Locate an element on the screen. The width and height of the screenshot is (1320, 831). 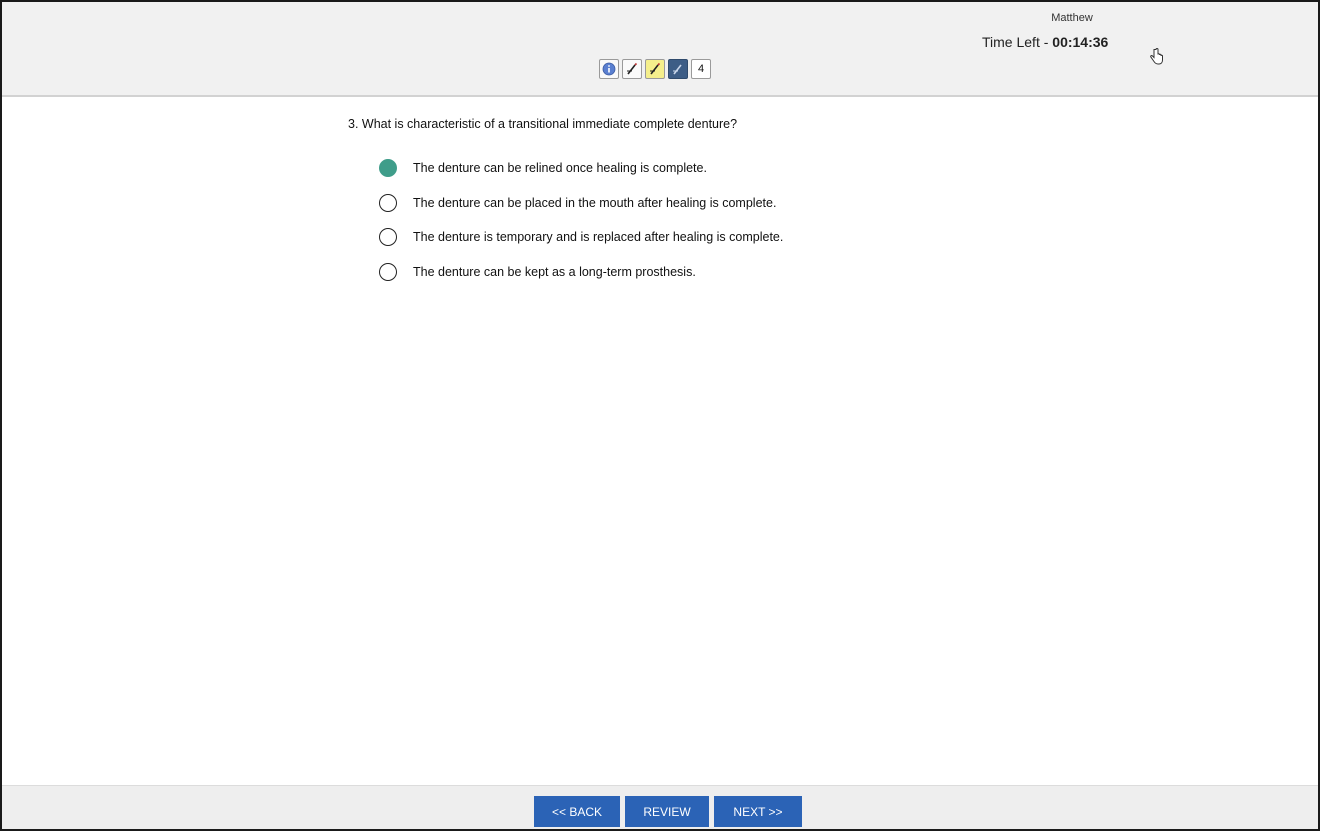
user-name: Matthew is located at coordinates (1072, 18).